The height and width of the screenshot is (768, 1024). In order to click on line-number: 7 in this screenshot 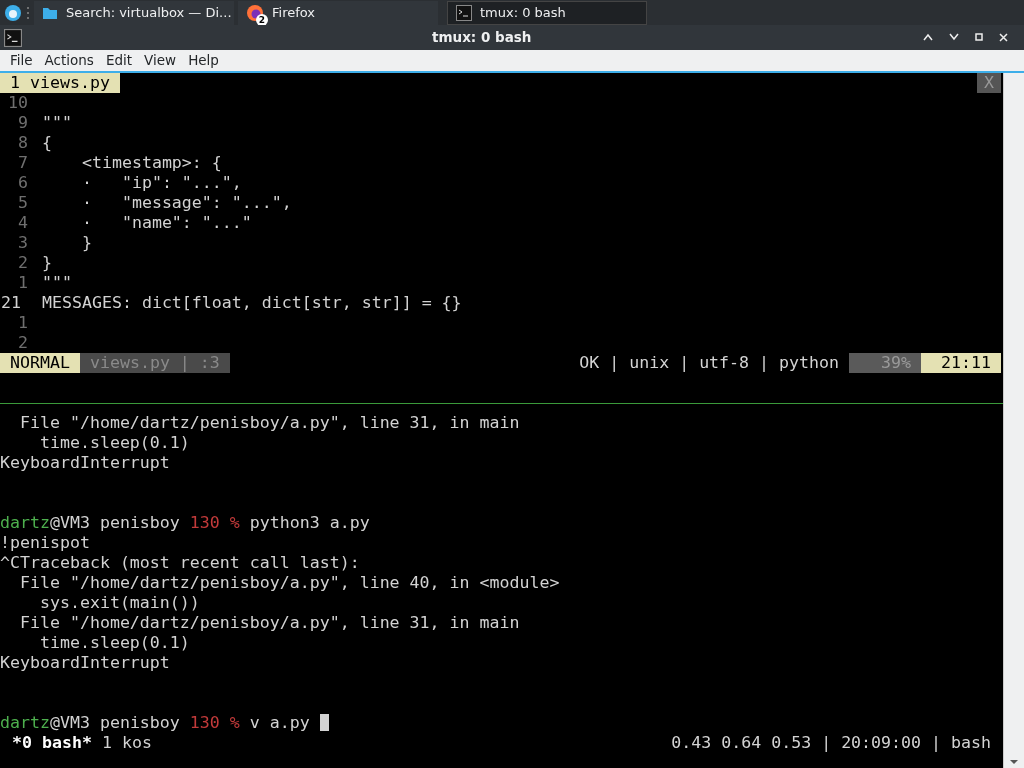, I will do `click(23, 163)`.